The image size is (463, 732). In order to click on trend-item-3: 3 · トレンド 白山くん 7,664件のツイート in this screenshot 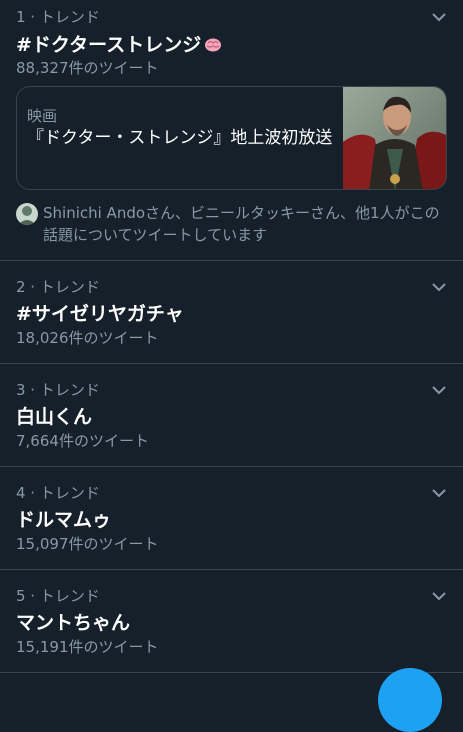, I will do `click(231, 415)`.